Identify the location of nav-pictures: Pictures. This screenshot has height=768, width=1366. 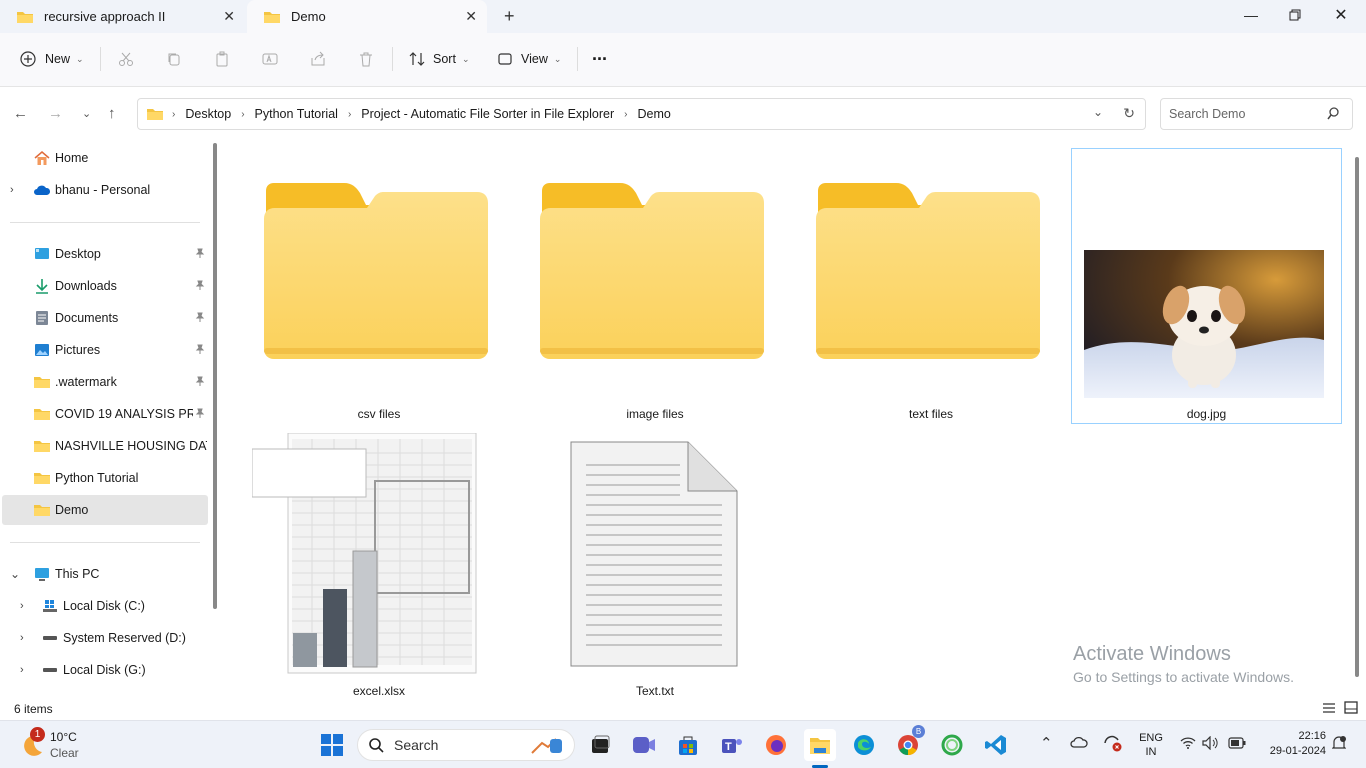
(105, 350).